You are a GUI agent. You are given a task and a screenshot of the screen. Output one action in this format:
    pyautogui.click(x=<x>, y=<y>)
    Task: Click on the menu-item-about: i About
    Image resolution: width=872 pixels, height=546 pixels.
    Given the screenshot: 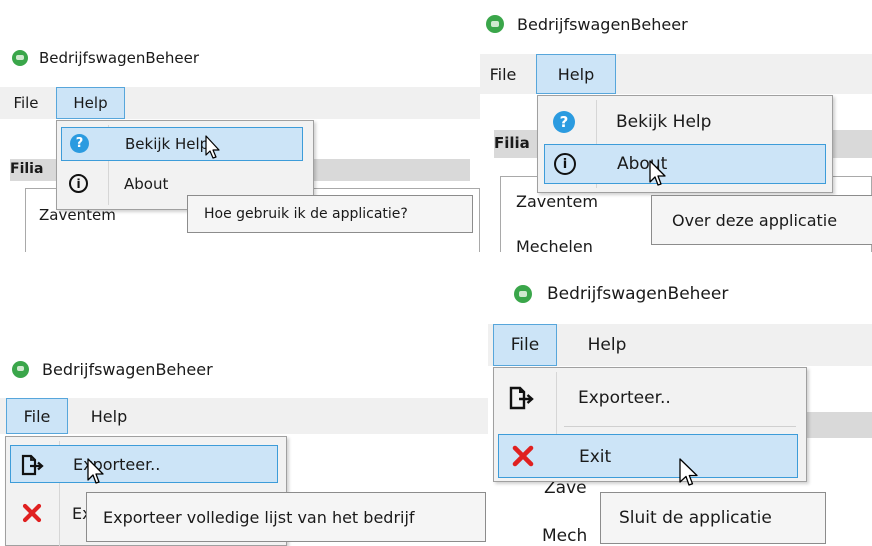 What is the action you would take?
    pyautogui.click(x=685, y=164)
    